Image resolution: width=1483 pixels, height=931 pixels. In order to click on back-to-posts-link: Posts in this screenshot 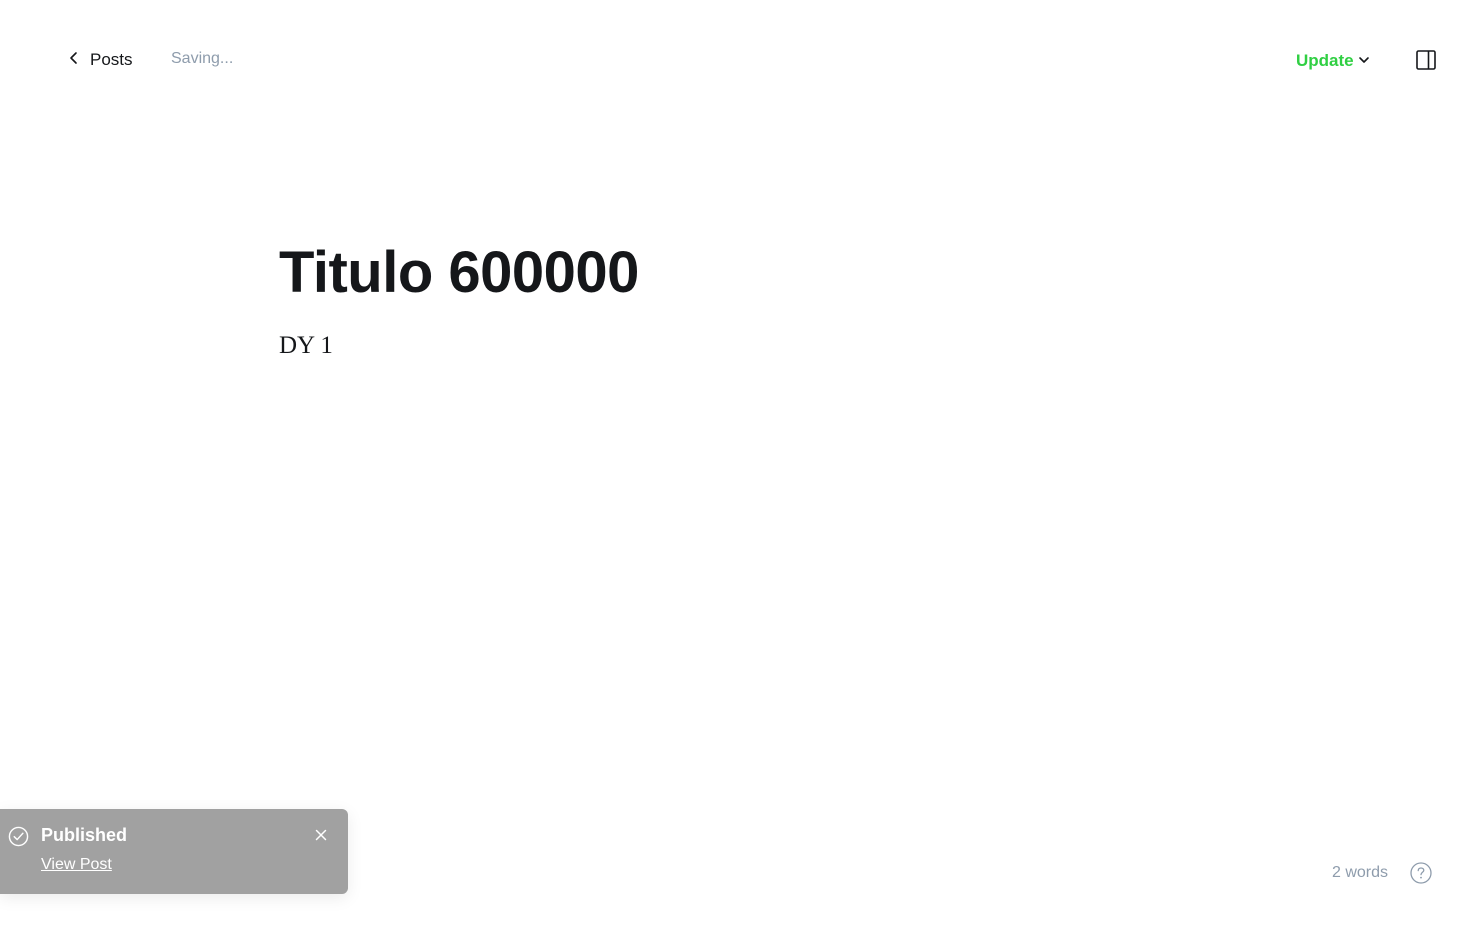, I will do `click(99, 60)`.